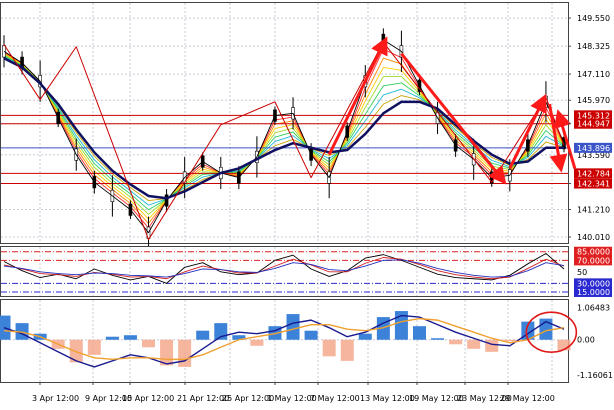 The image size is (614, 410). I want to click on time-axis-label: 7 May 12:00, so click(335, 398).